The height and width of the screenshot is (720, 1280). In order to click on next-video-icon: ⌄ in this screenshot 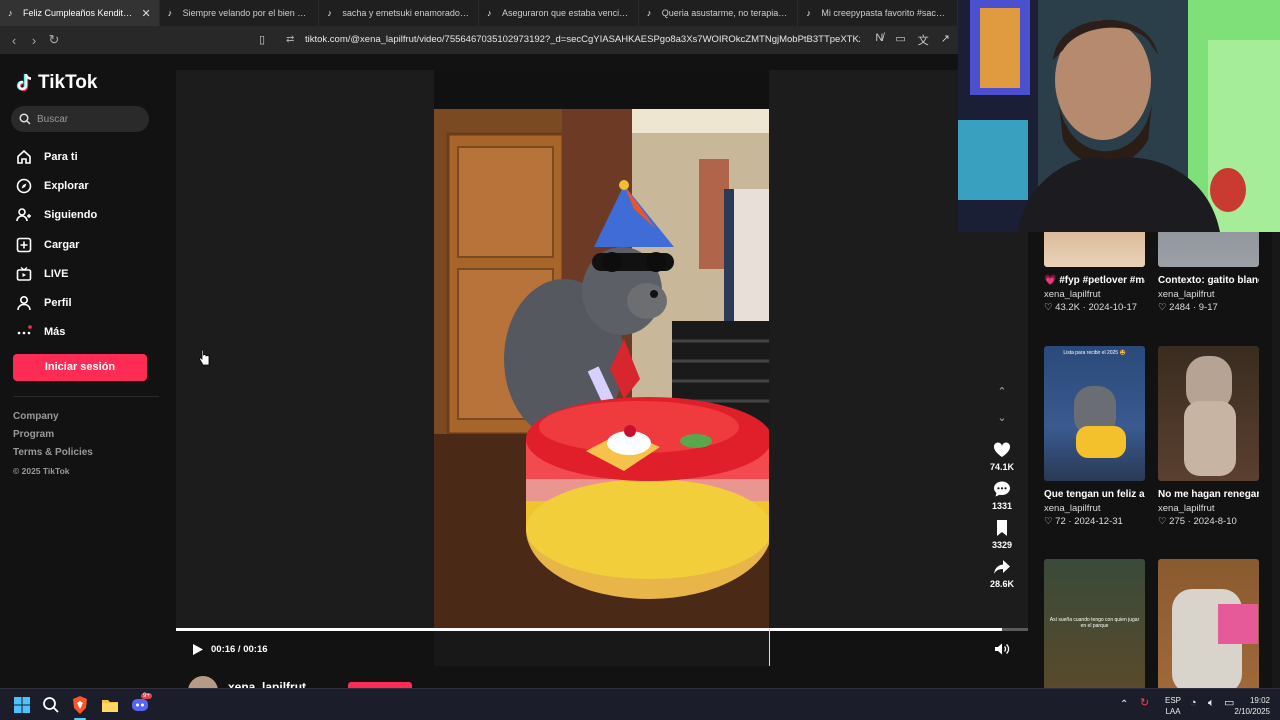, I will do `click(1002, 424)`.